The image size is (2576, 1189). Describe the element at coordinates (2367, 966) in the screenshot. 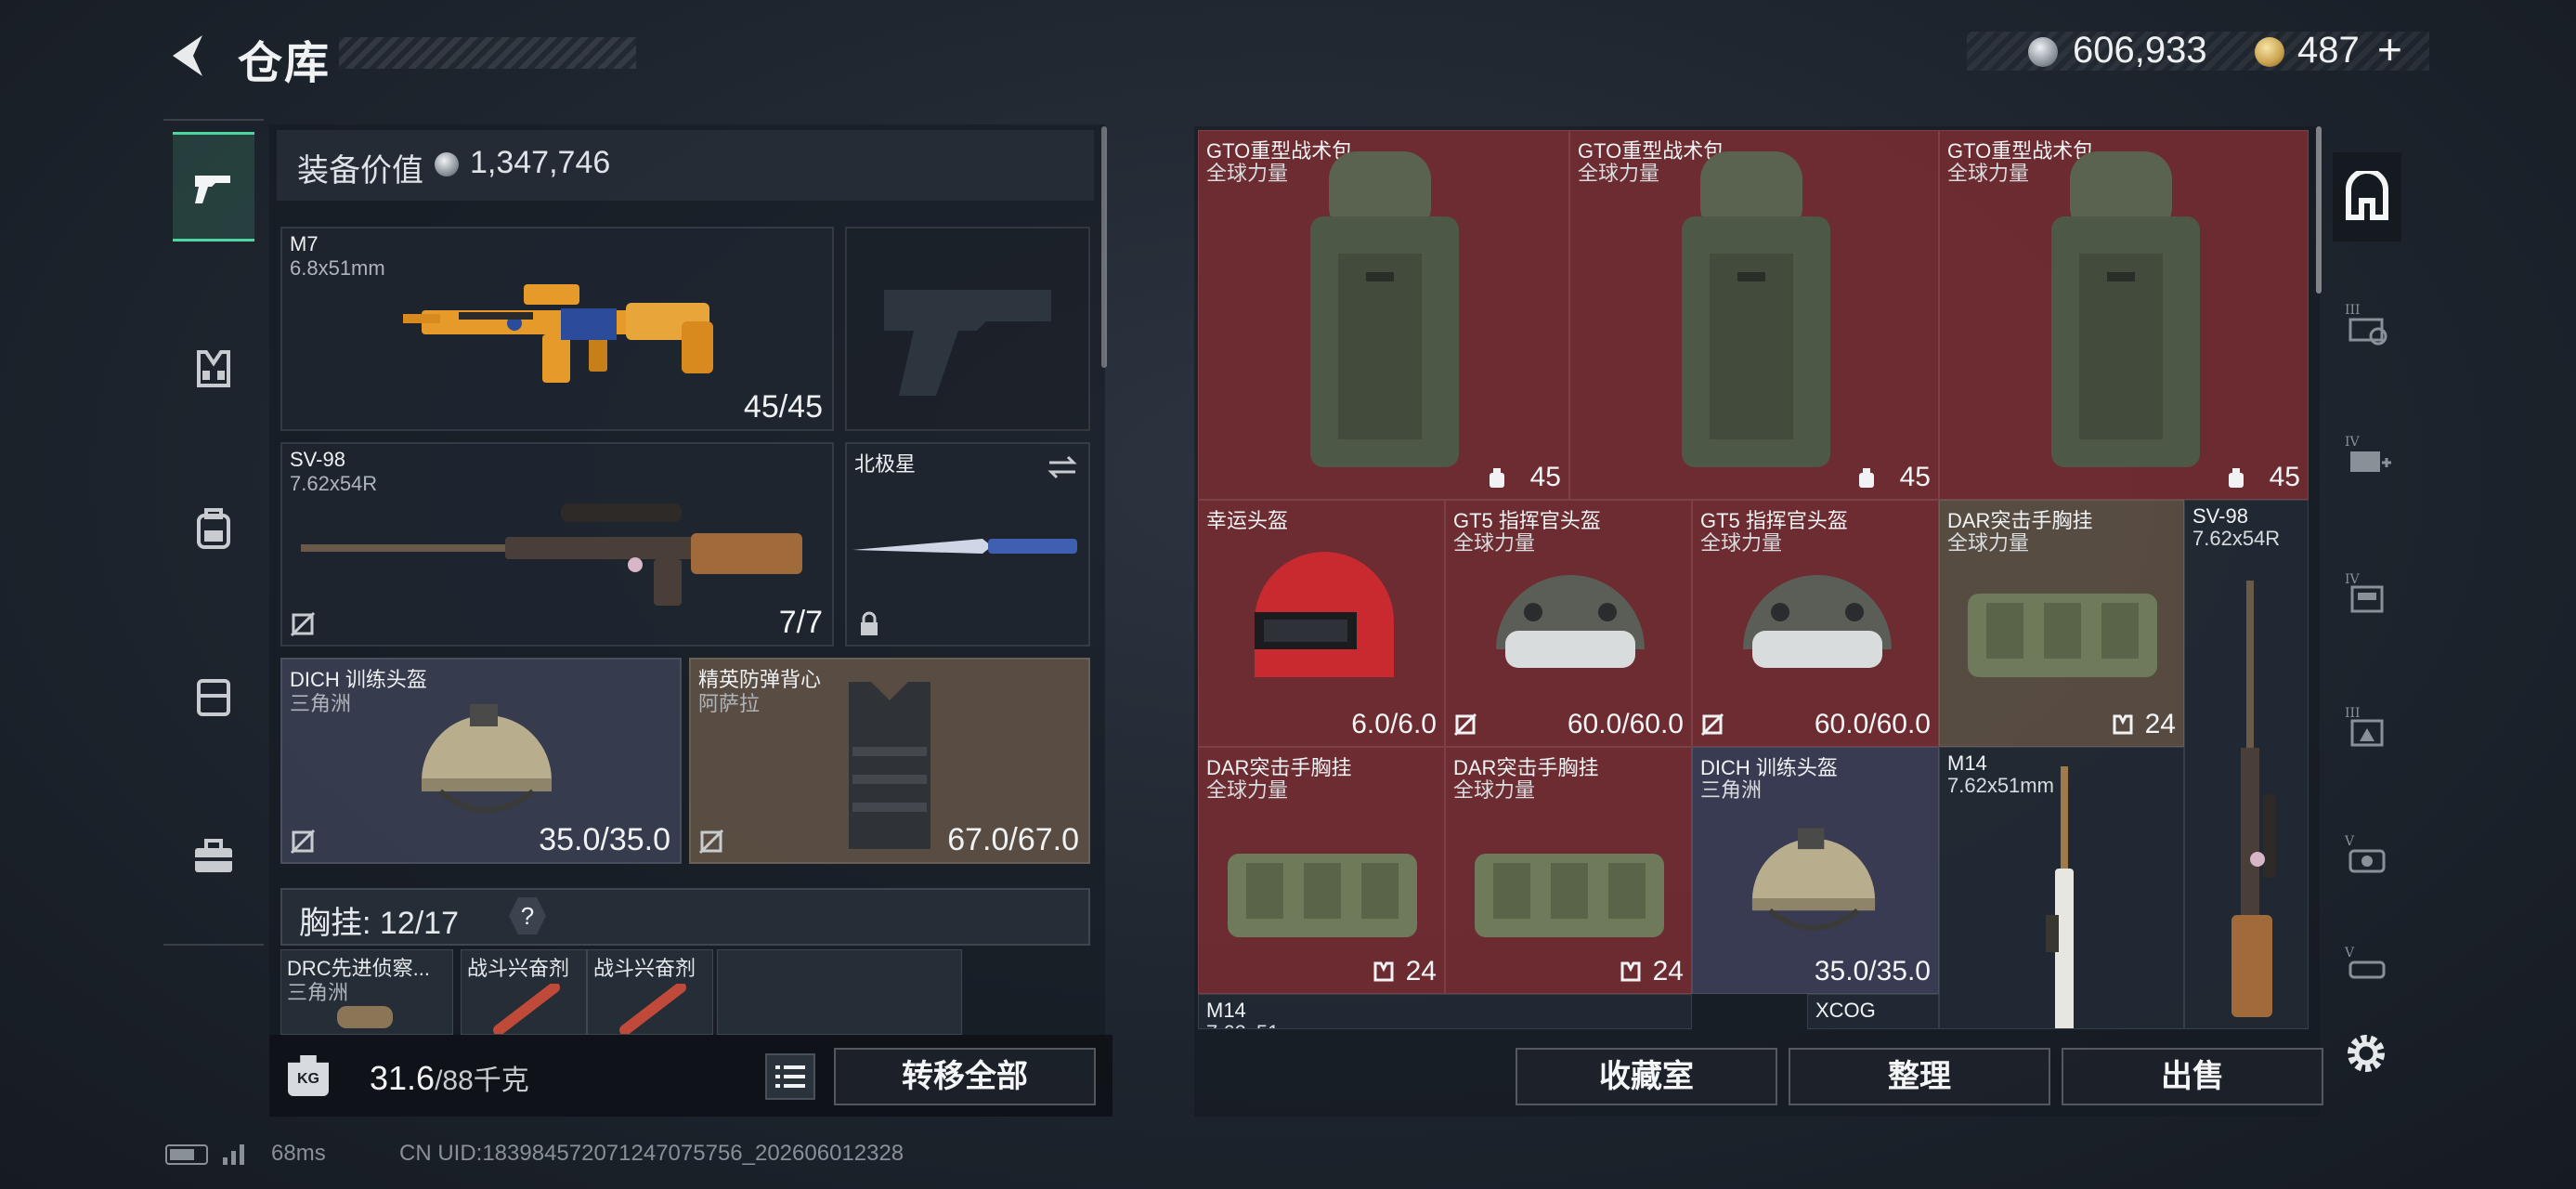

I see `filter-tab-tier5-more: V` at that location.